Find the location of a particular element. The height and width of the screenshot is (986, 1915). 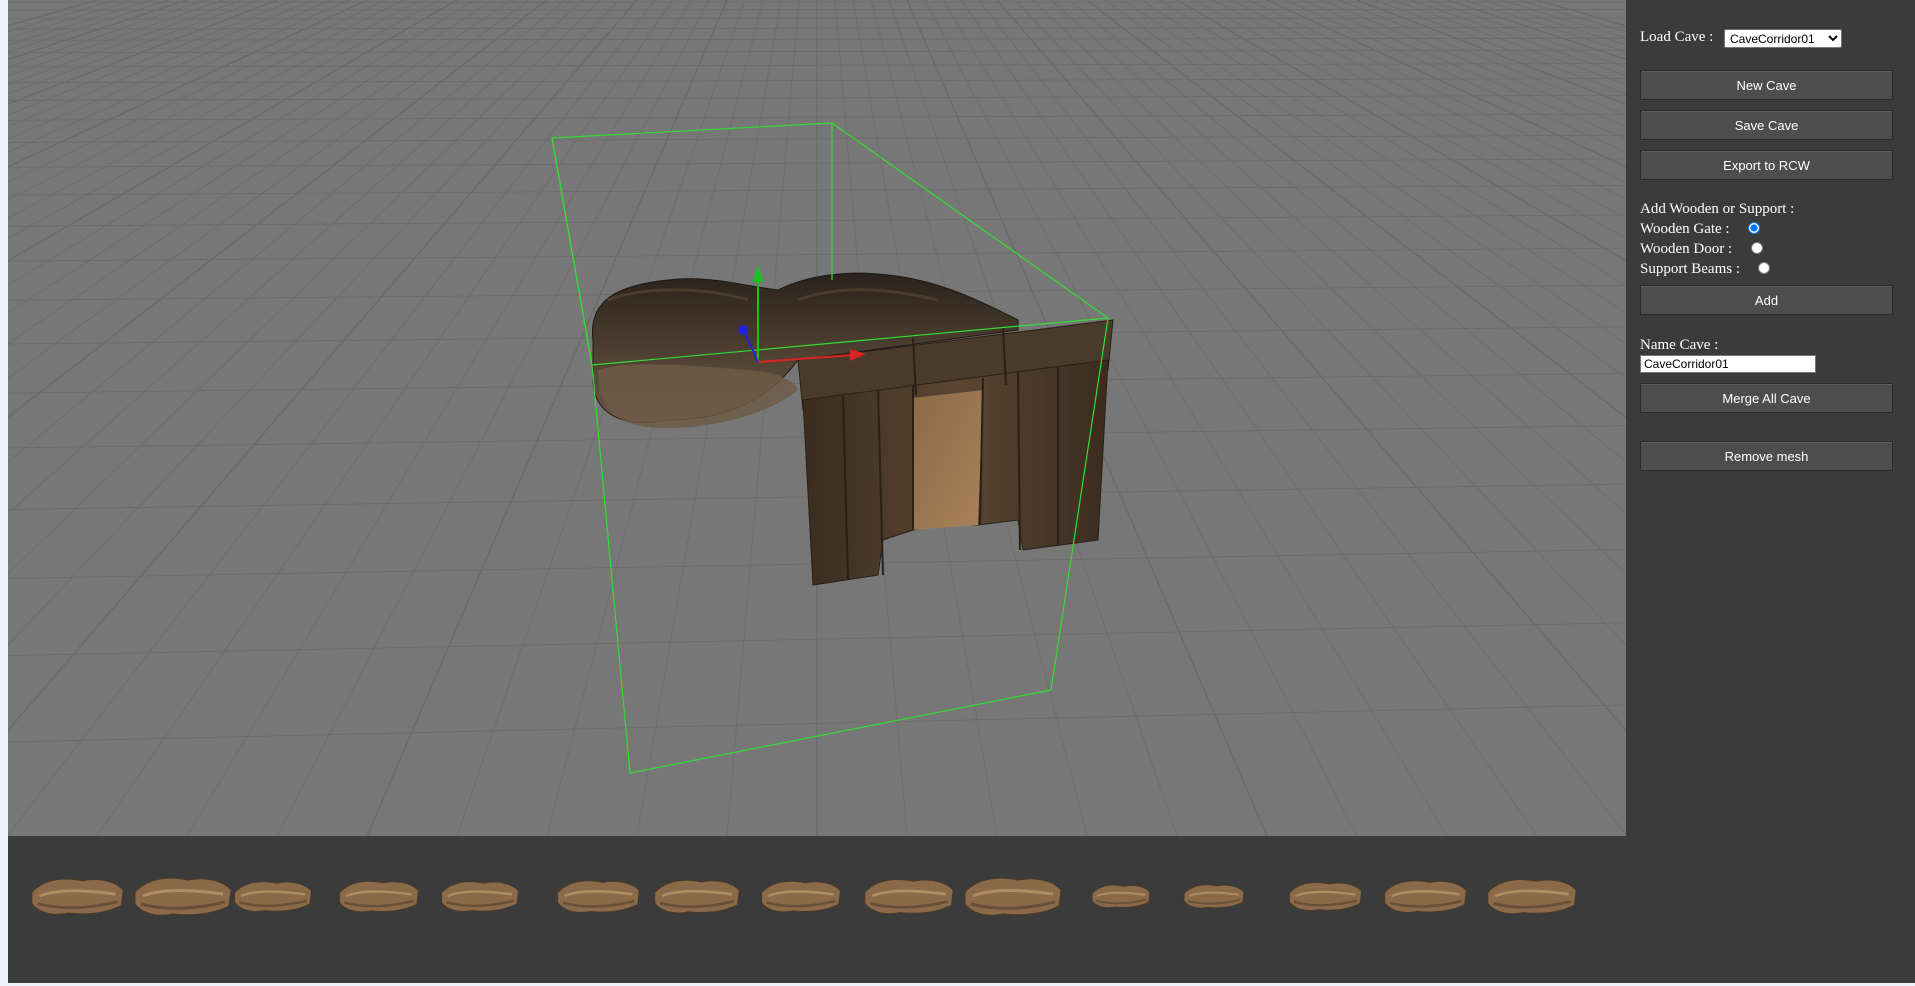

save-cave-button: Save Cave is located at coordinates (1766, 125).